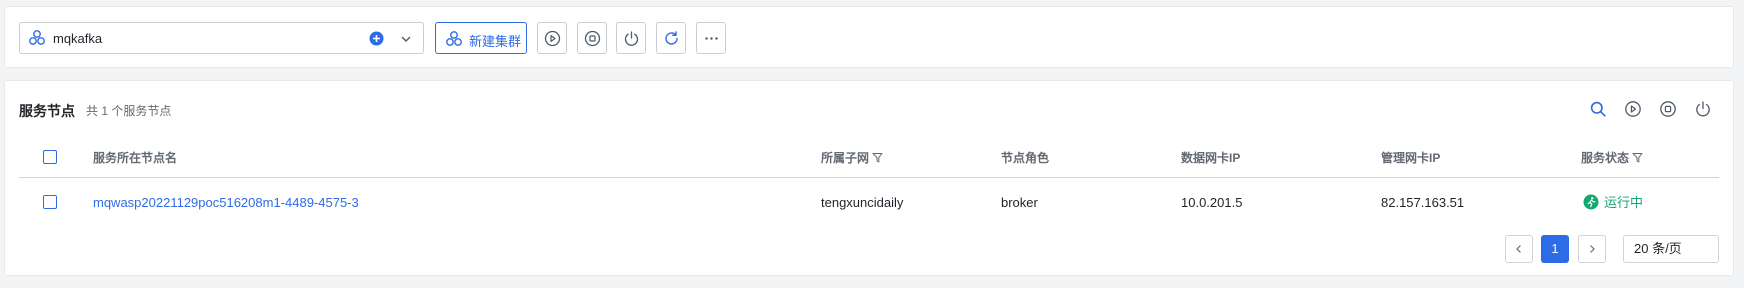 The height and width of the screenshot is (288, 1744). I want to click on prev-page-button, so click(1519, 249).